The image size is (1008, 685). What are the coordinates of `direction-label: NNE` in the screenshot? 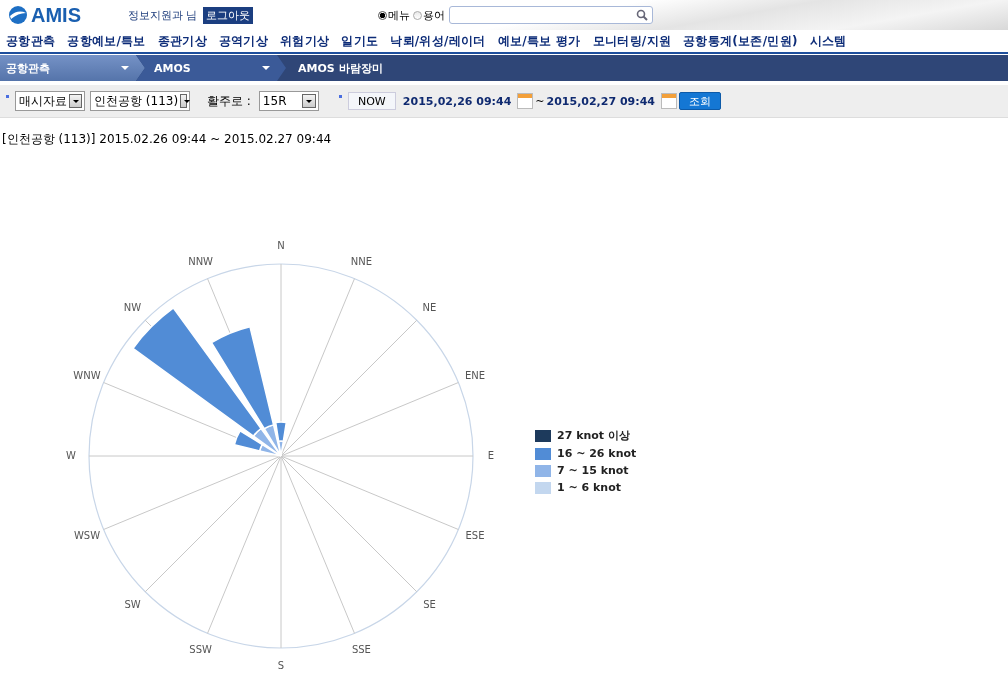 It's located at (361, 261).